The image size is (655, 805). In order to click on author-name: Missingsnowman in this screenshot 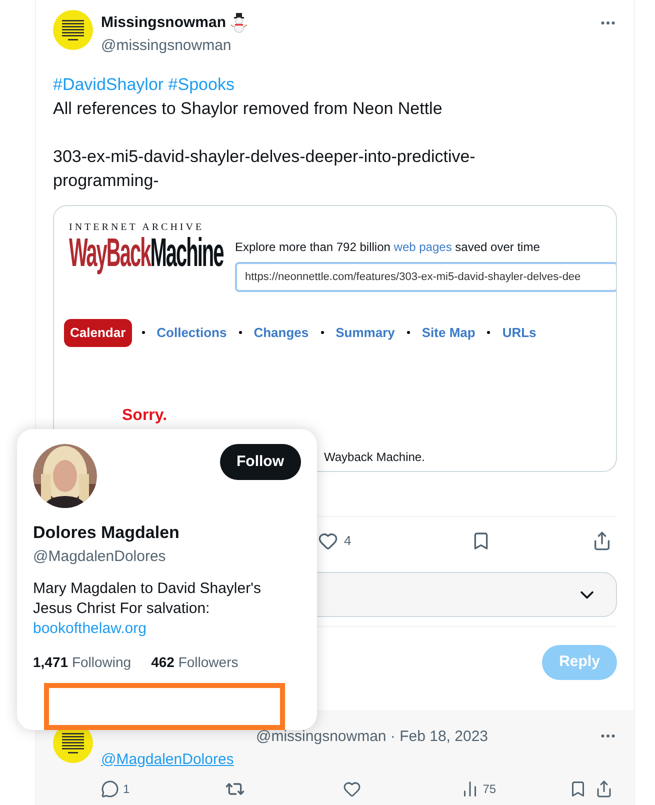, I will do `click(163, 23)`.